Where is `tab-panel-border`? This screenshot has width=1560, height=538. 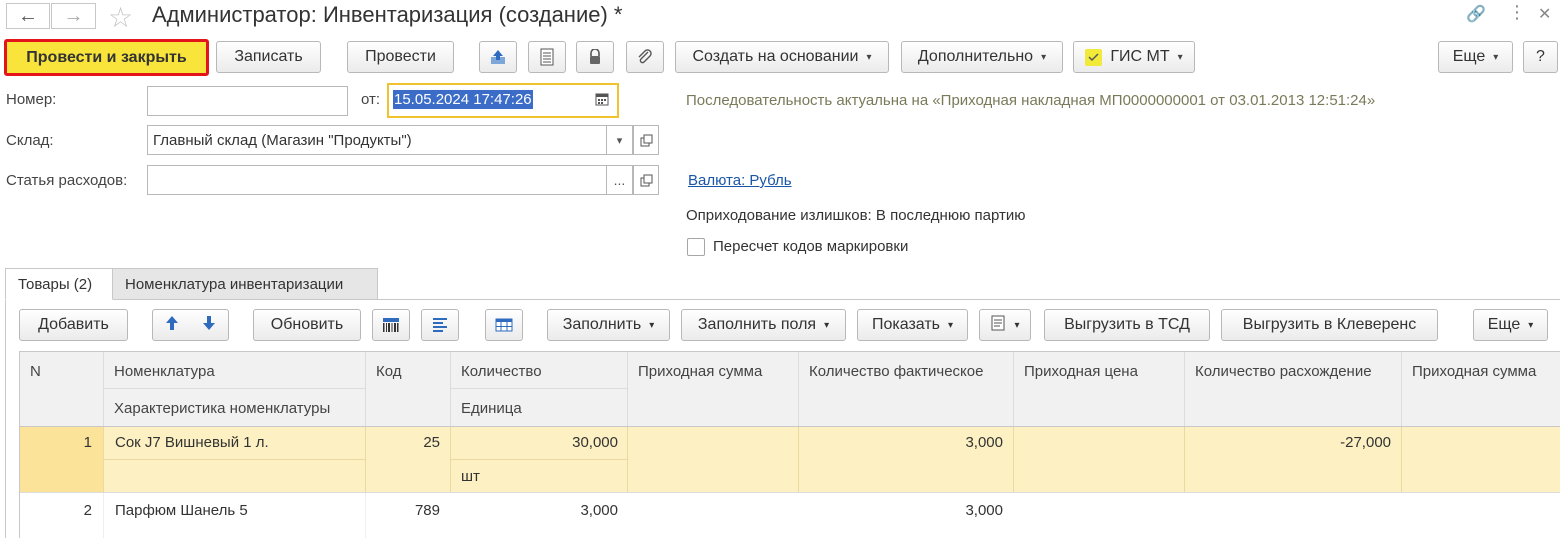
tab-panel-border is located at coordinates (5, 418).